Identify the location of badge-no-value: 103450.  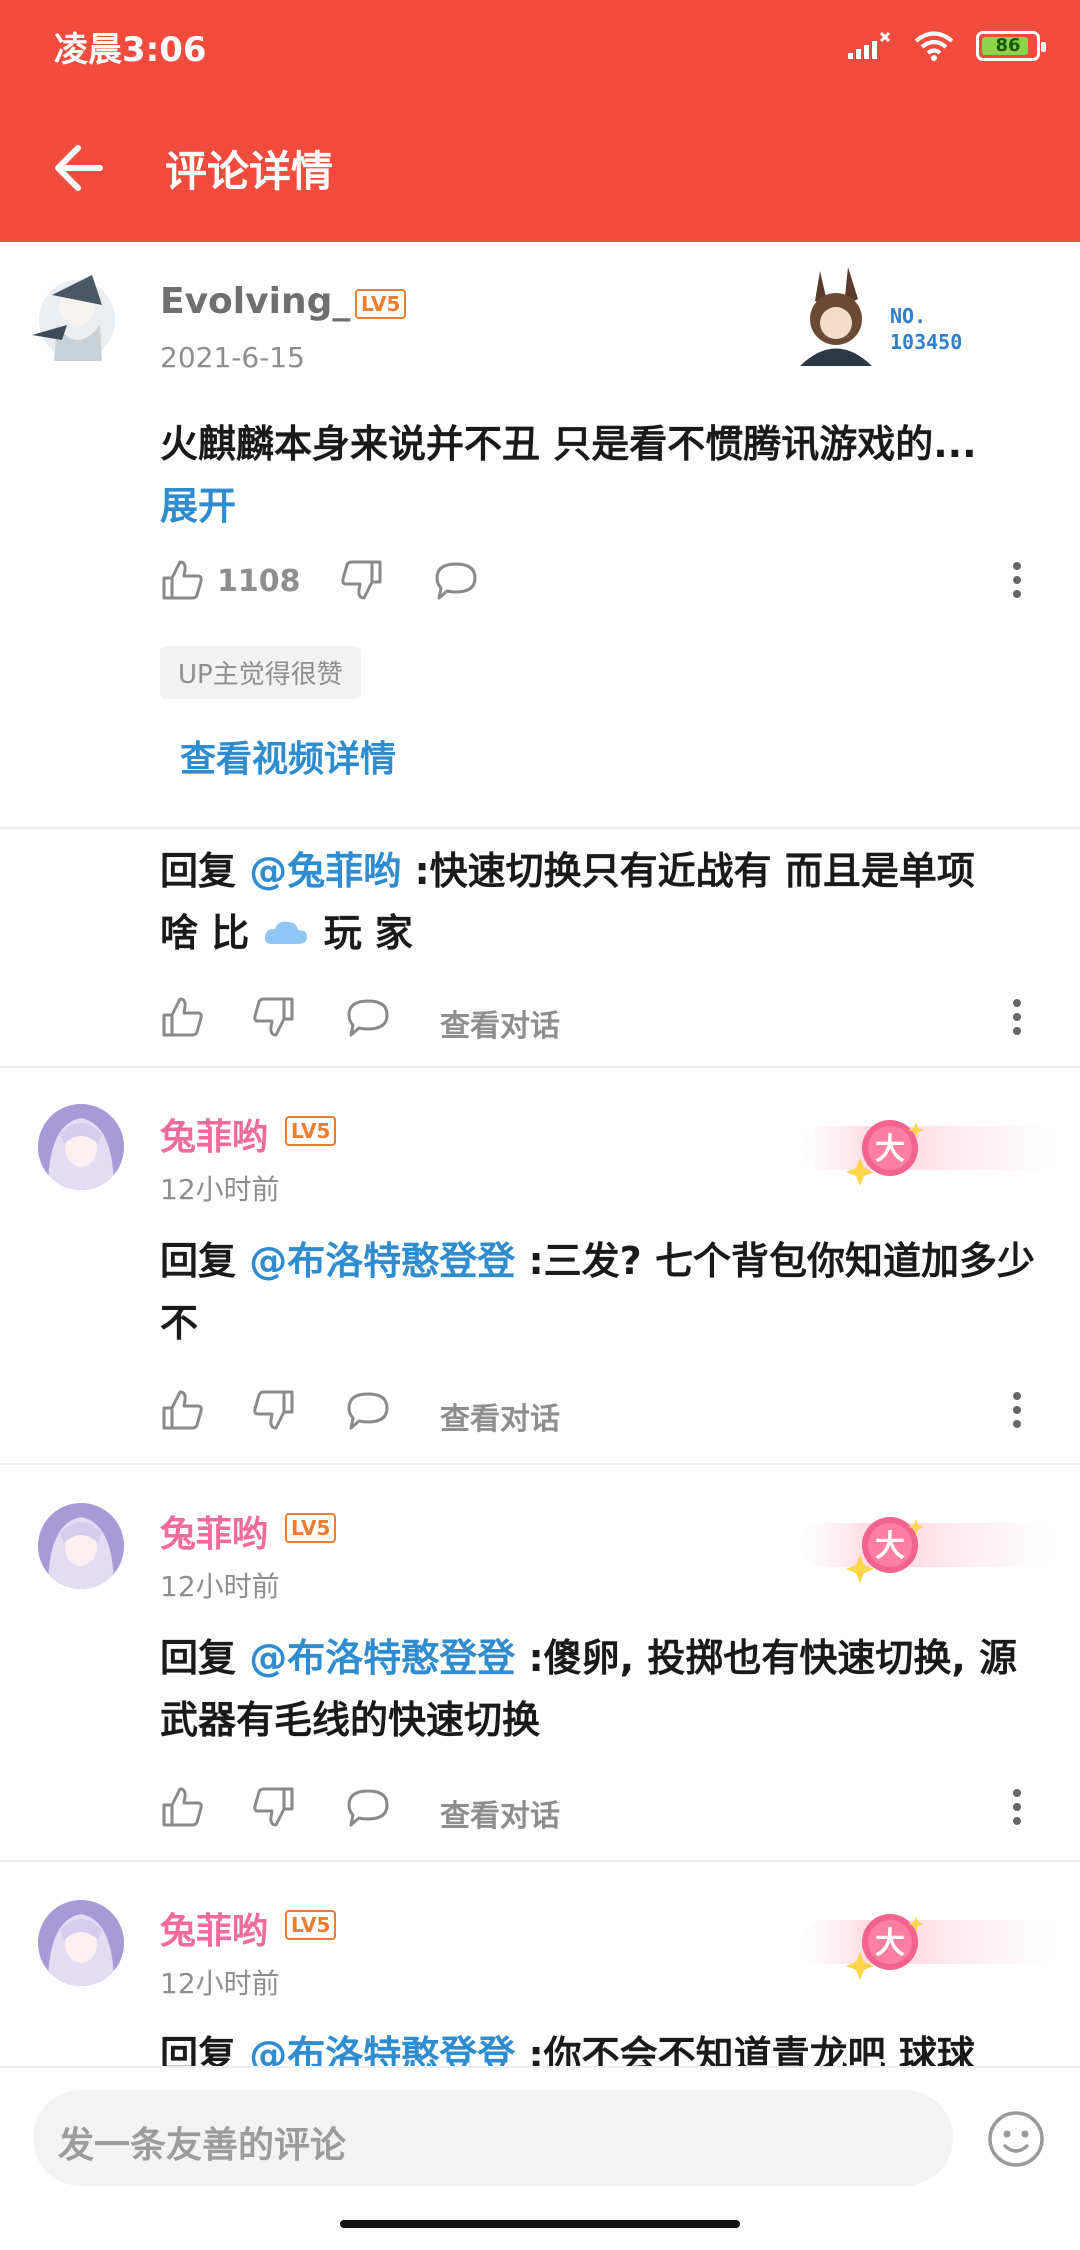
(926, 342).